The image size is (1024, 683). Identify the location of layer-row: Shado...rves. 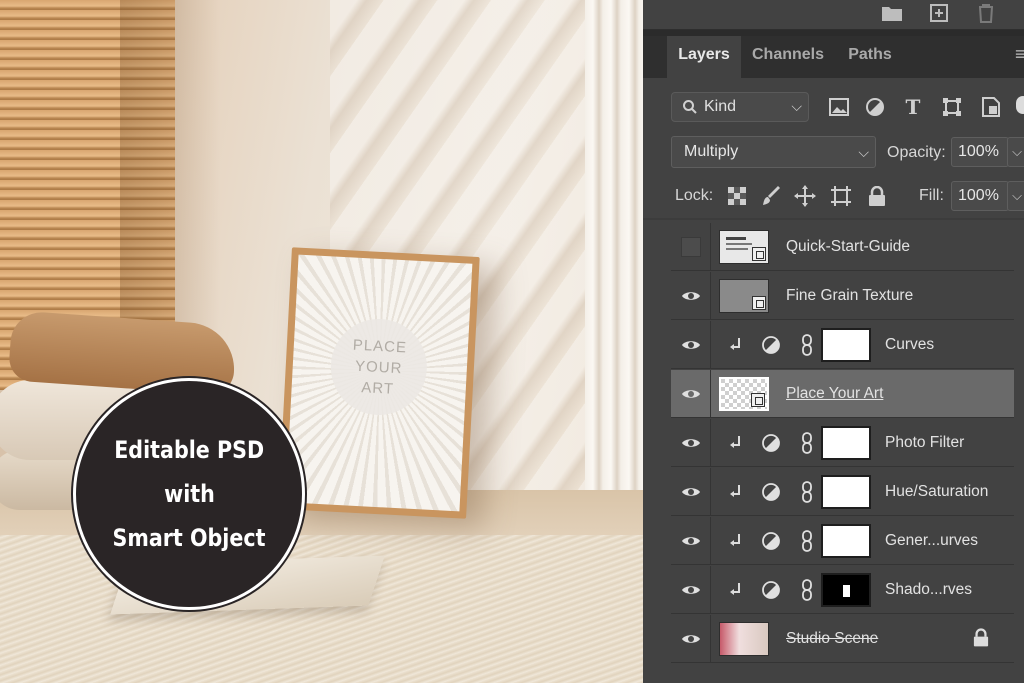
(842, 590).